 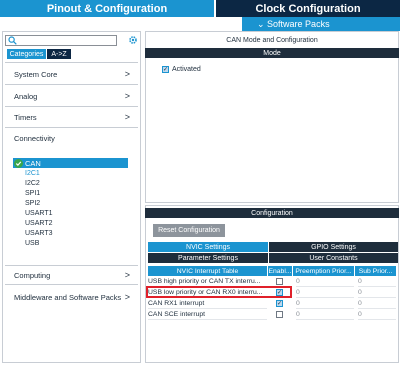 I want to click on table-row-interrupt-name: CAN RX1 interrupt, so click(x=207, y=304).